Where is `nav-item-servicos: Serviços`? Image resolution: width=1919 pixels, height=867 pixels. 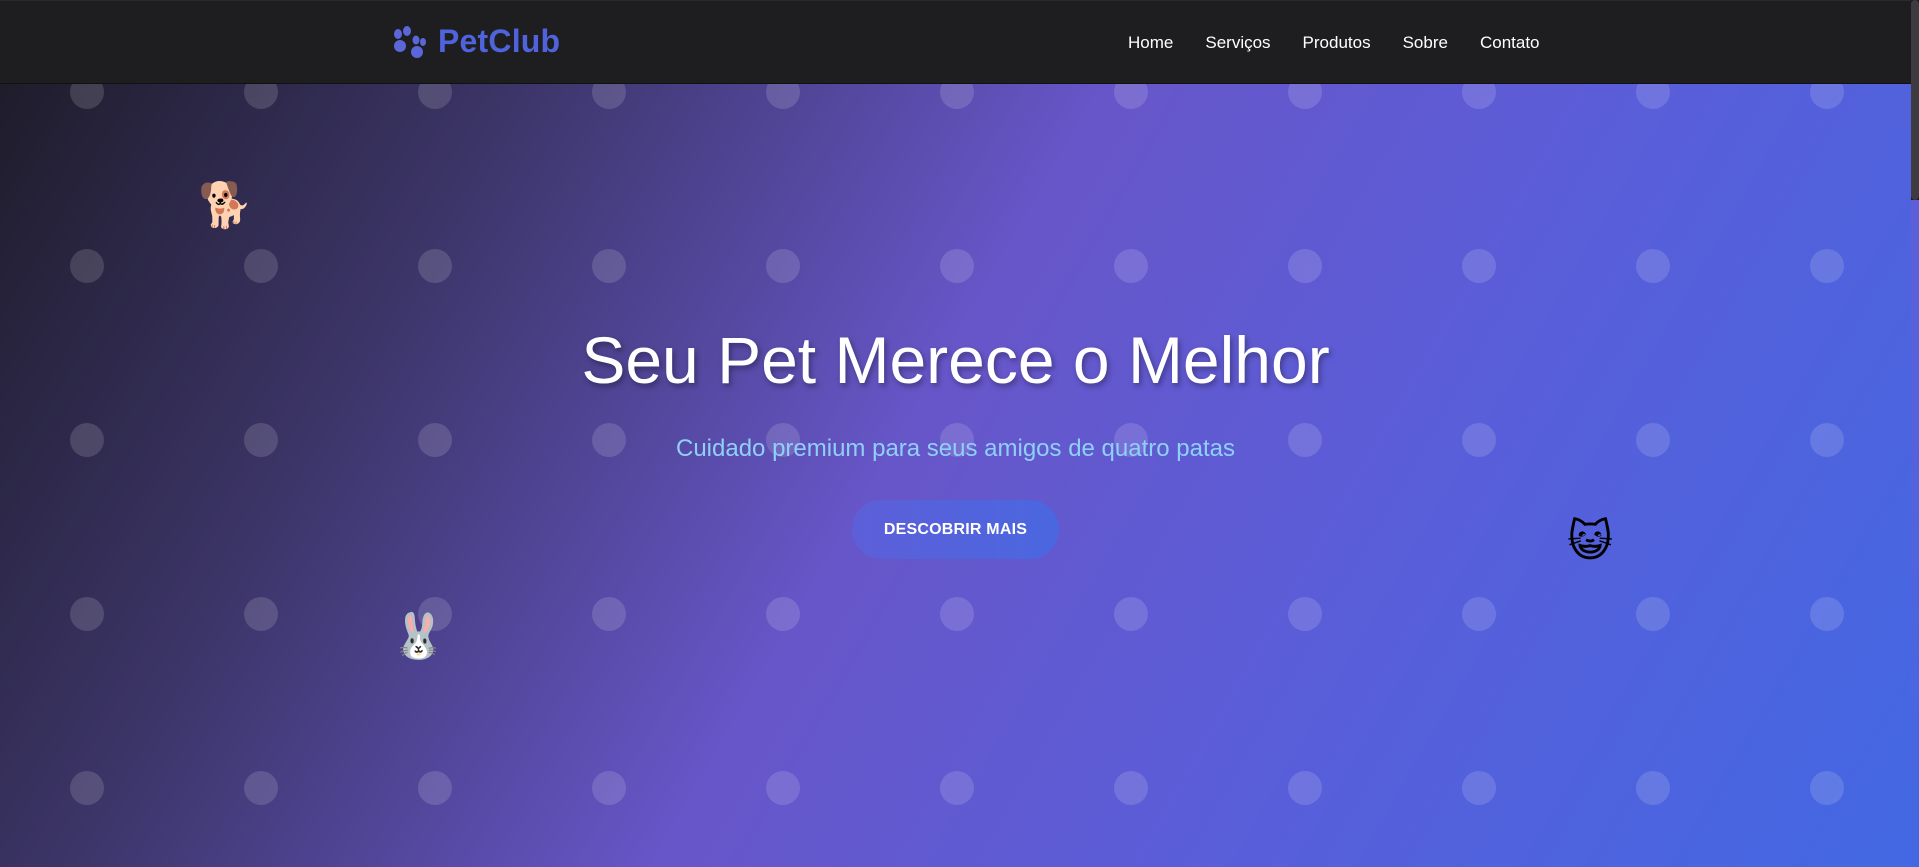 nav-item-servicos: Serviços is located at coordinates (1237, 43).